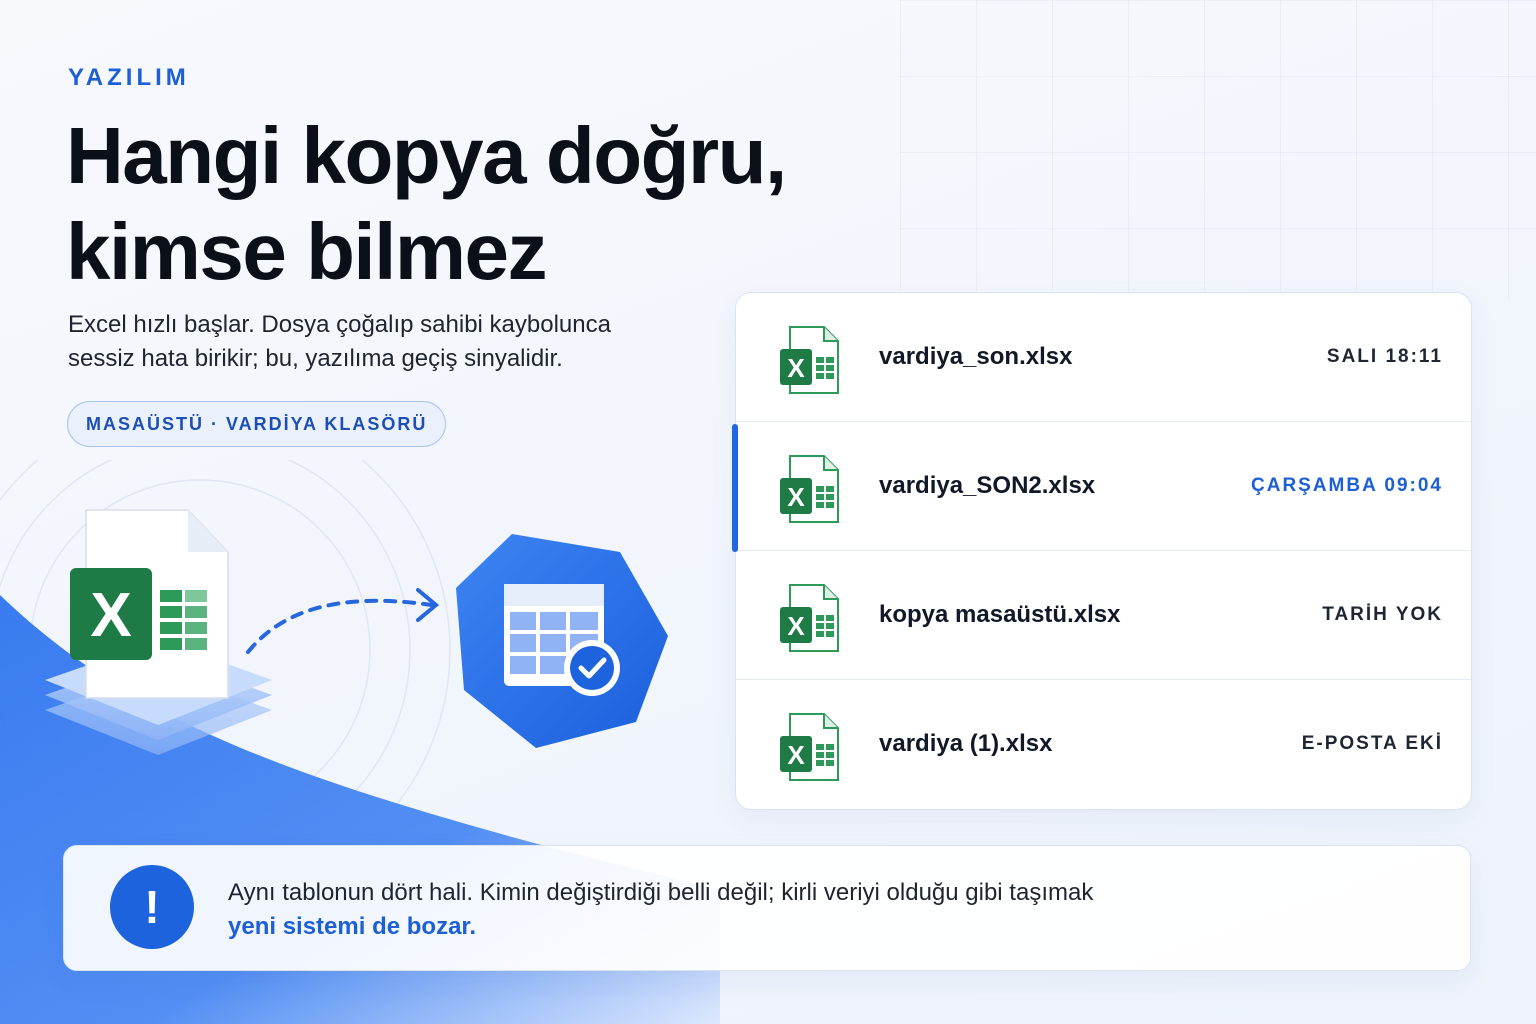 The height and width of the screenshot is (1024, 1536). What do you see at coordinates (257, 424) in the screenshot?
I see `folder-badge: MASAÜSTÜ · VARDİYA KLASÖRÜ` at bounding box center [257, 424].